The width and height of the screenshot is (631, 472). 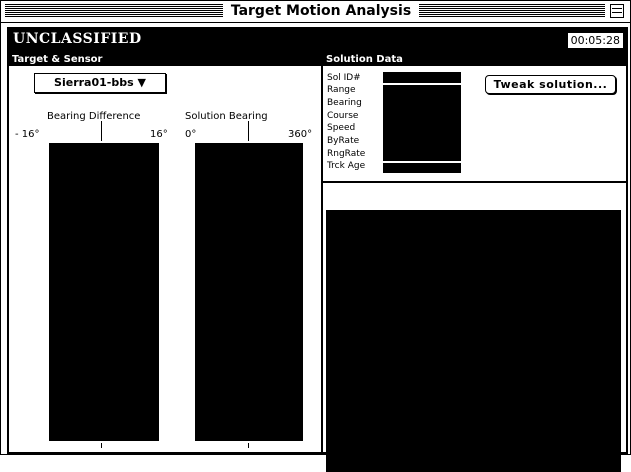 I want to click on trck-age-label: Trck Age, so click(x=346, y=166).